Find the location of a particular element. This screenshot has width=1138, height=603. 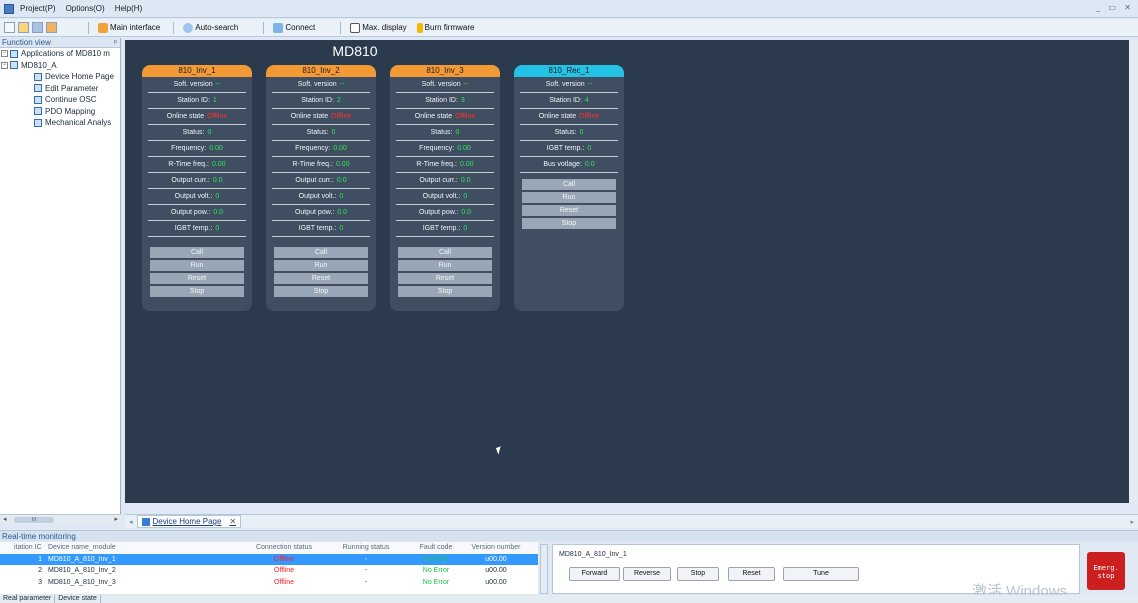

tab-real-parameter: Real parameter is located at coordinates (28, 599).